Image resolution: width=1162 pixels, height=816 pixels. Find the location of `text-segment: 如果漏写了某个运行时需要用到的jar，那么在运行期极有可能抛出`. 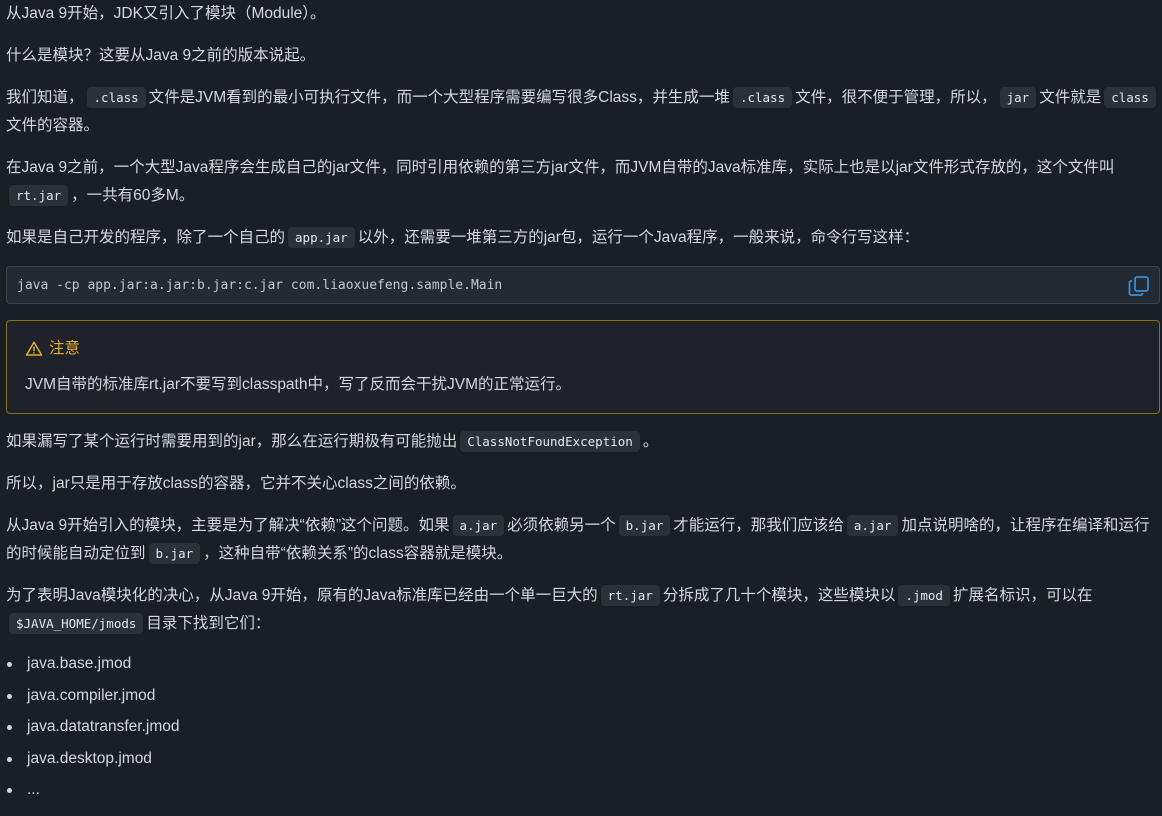

text-segment: 如果漏写了某个运行时需要用到的jar，那么在运行期极有可能抛出 is located at coordinates (232, 441).